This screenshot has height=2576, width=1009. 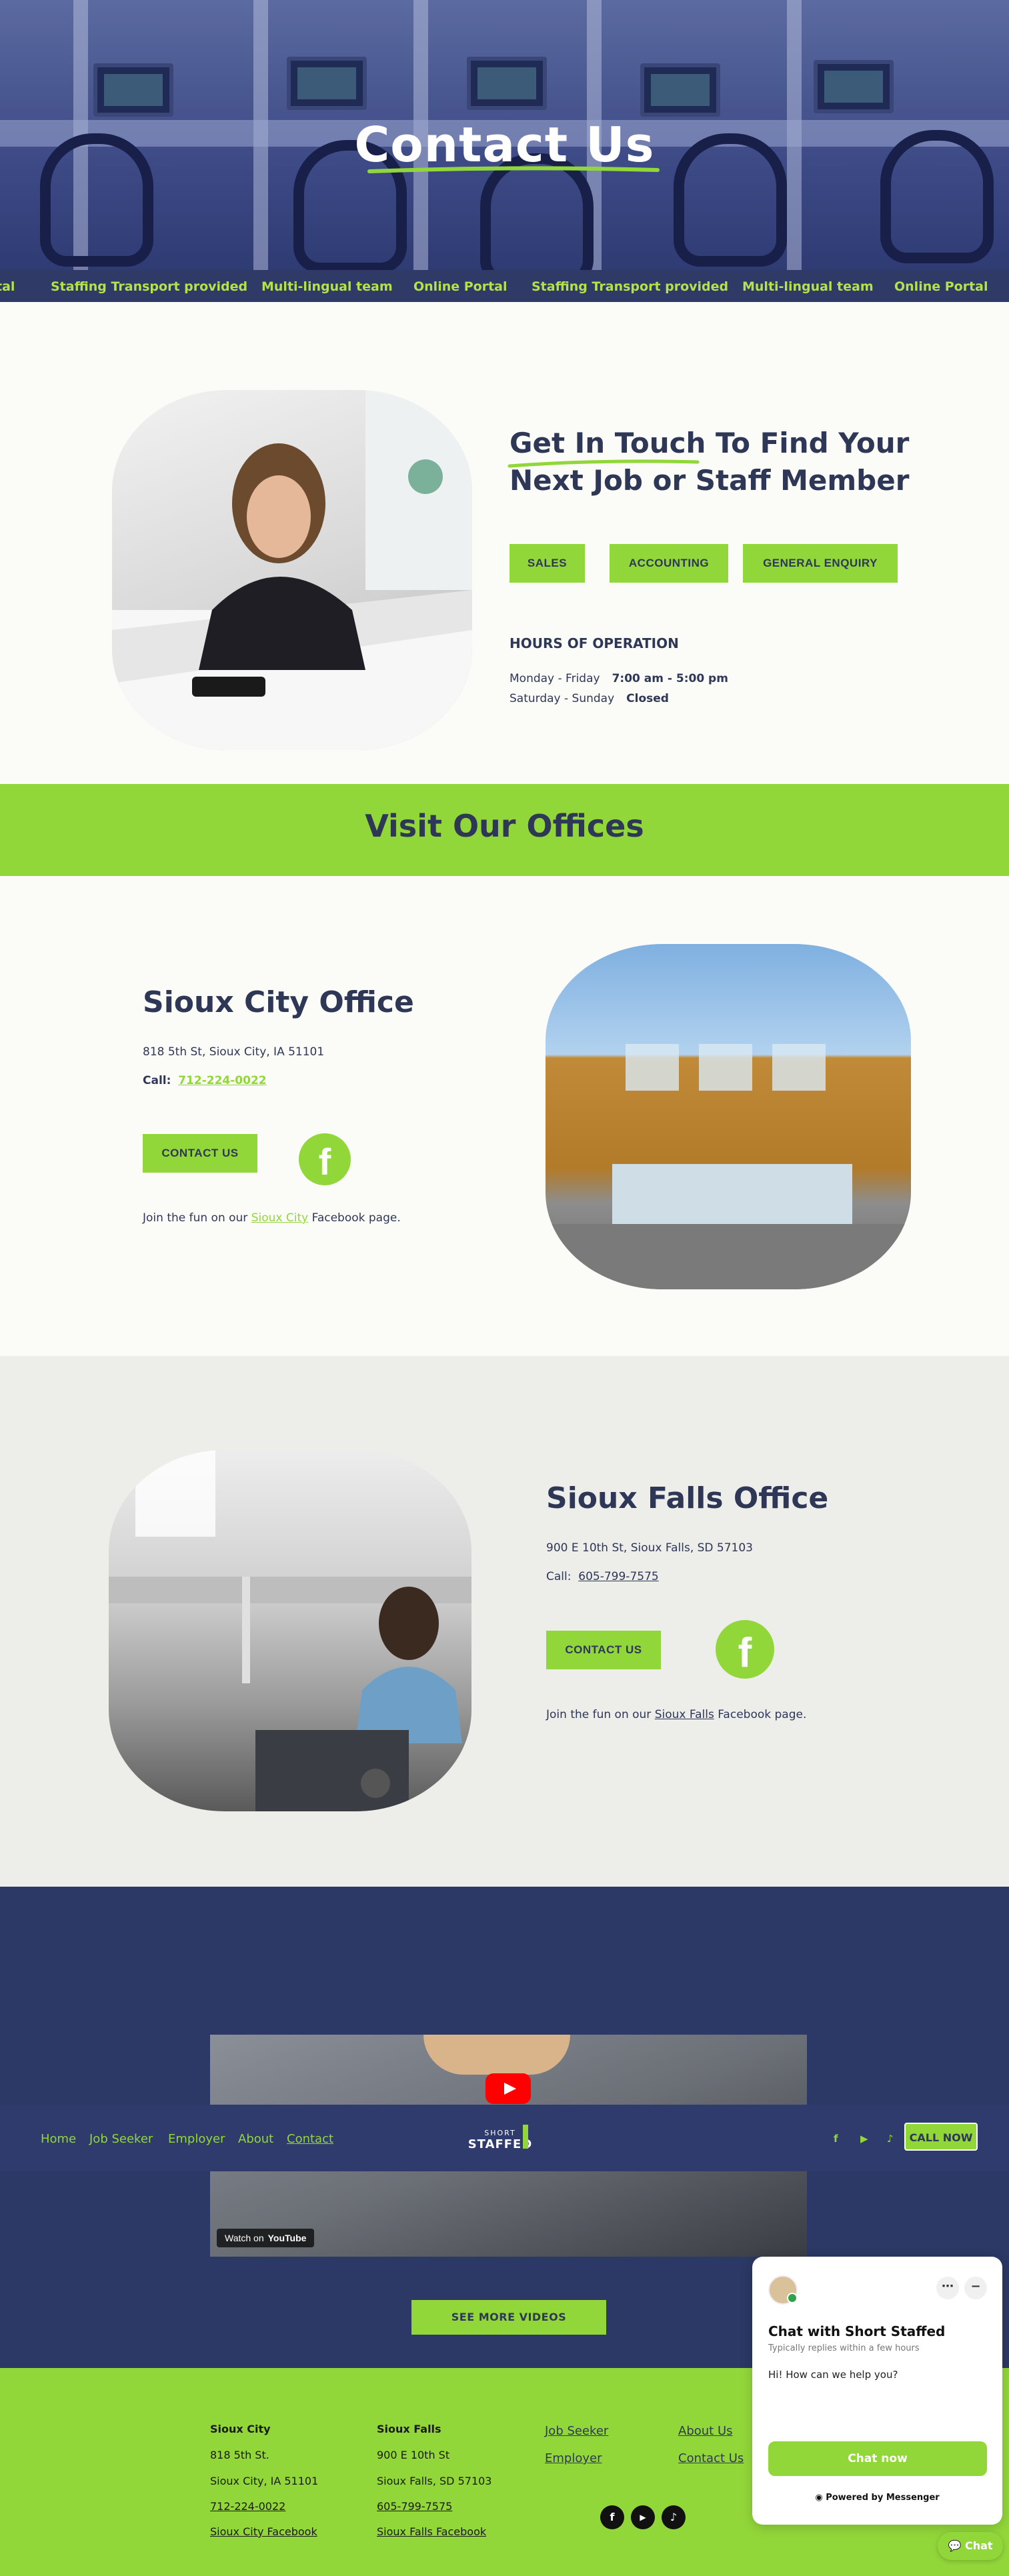 I want to click on chat-launcher: 💬 Chat, so click(x=971, y=2546).